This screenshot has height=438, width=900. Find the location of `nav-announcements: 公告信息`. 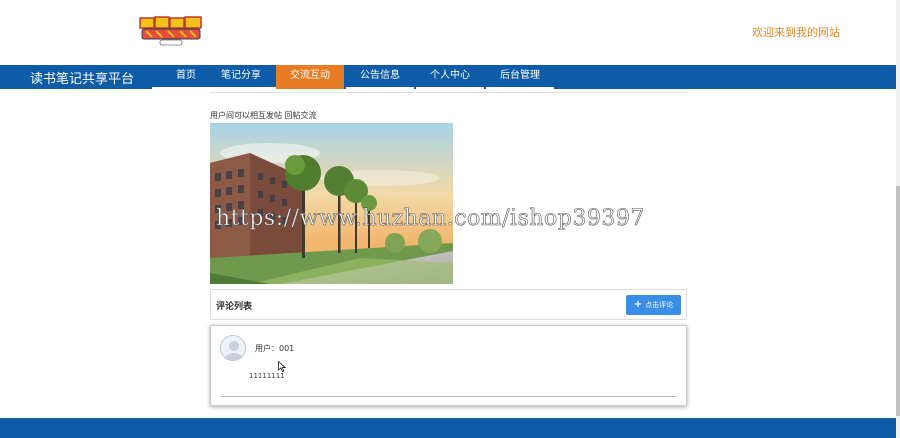

nav-announcements: 公告信息 is located at coordinates (380, 77).